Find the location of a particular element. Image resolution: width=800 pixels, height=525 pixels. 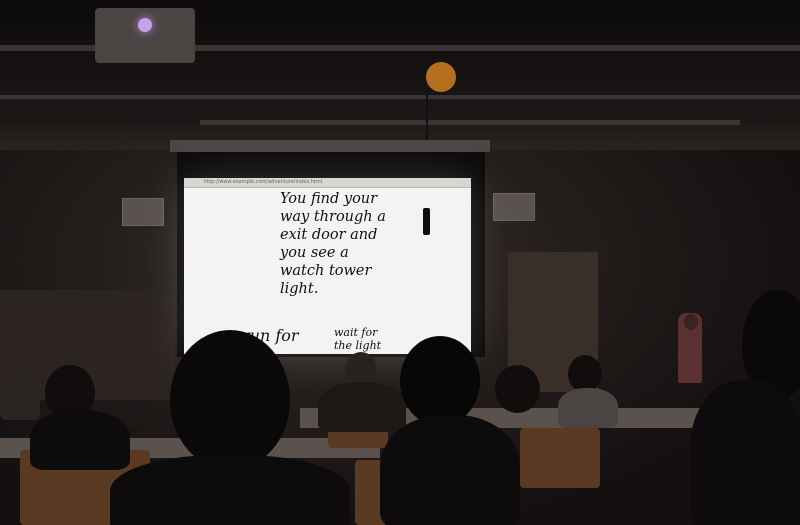

wall-speaker-left is located at coordinates (143, 212).